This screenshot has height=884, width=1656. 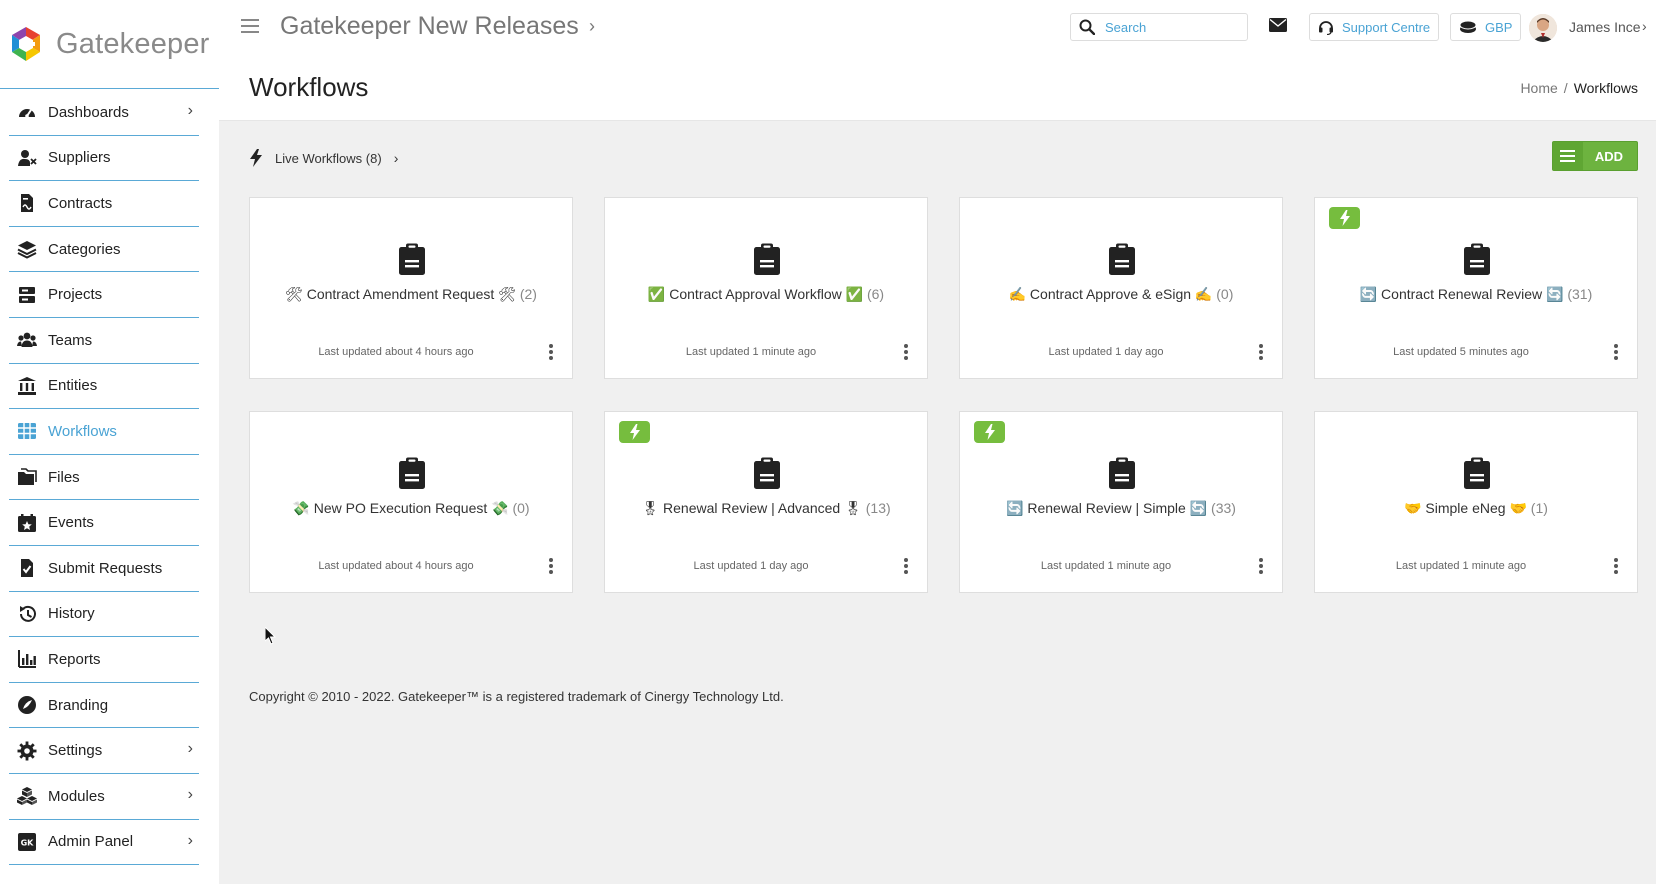 What do you see at coordinates (751, 566) in the screenshot?
I see `last-updated: Last updated 1 day ago` at bounding box center [751, 566].